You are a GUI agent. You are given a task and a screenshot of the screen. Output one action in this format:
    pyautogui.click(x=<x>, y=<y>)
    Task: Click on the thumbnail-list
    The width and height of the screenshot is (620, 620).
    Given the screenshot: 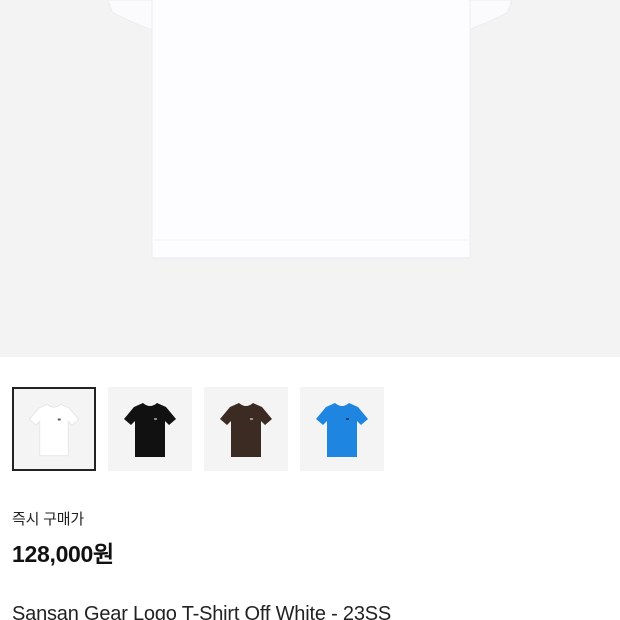 What is the action you would take?
    pyautogui.click(x=312, y=430)
    